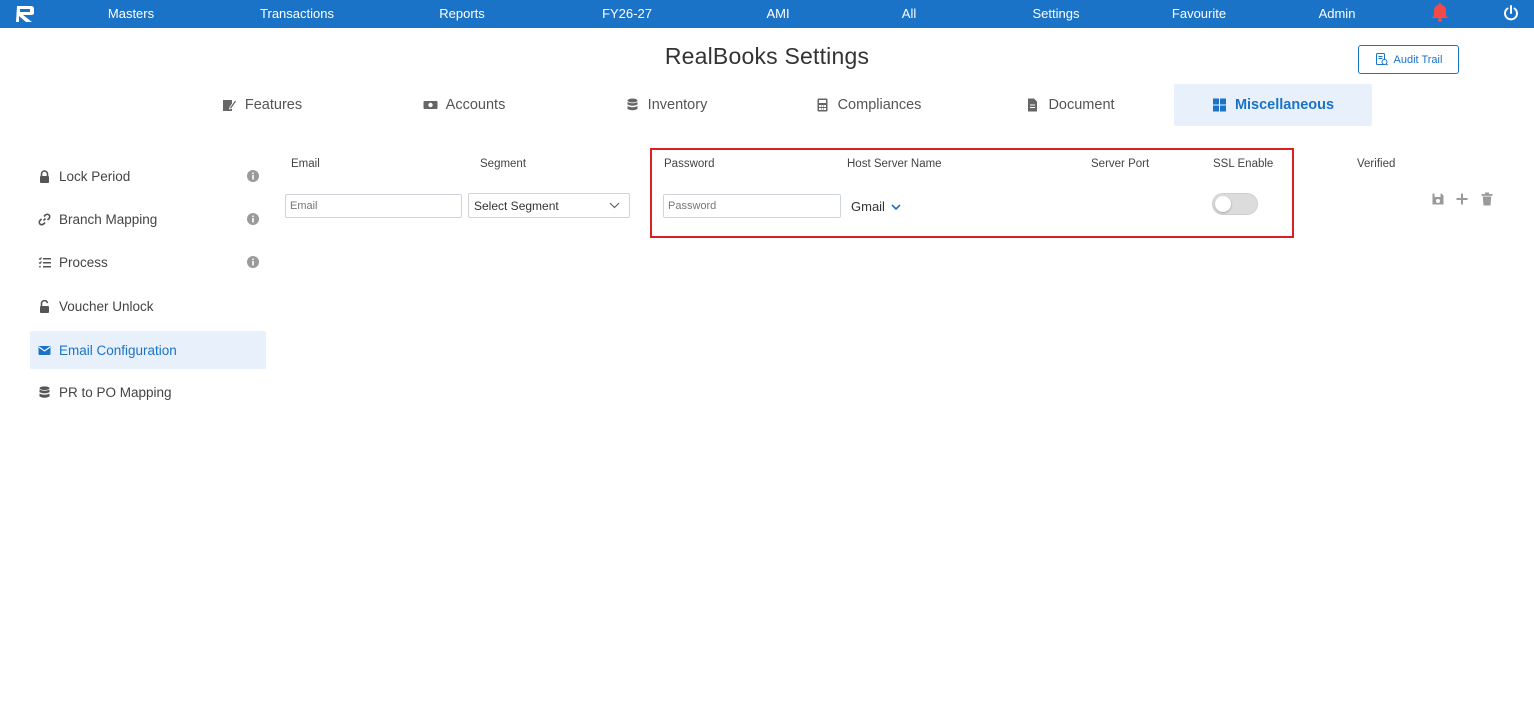 This screenshot has height=728, width=1534. Describe the element at coordinates (909, 14) in the screenshot. I see `nav-branch: All` at that location.